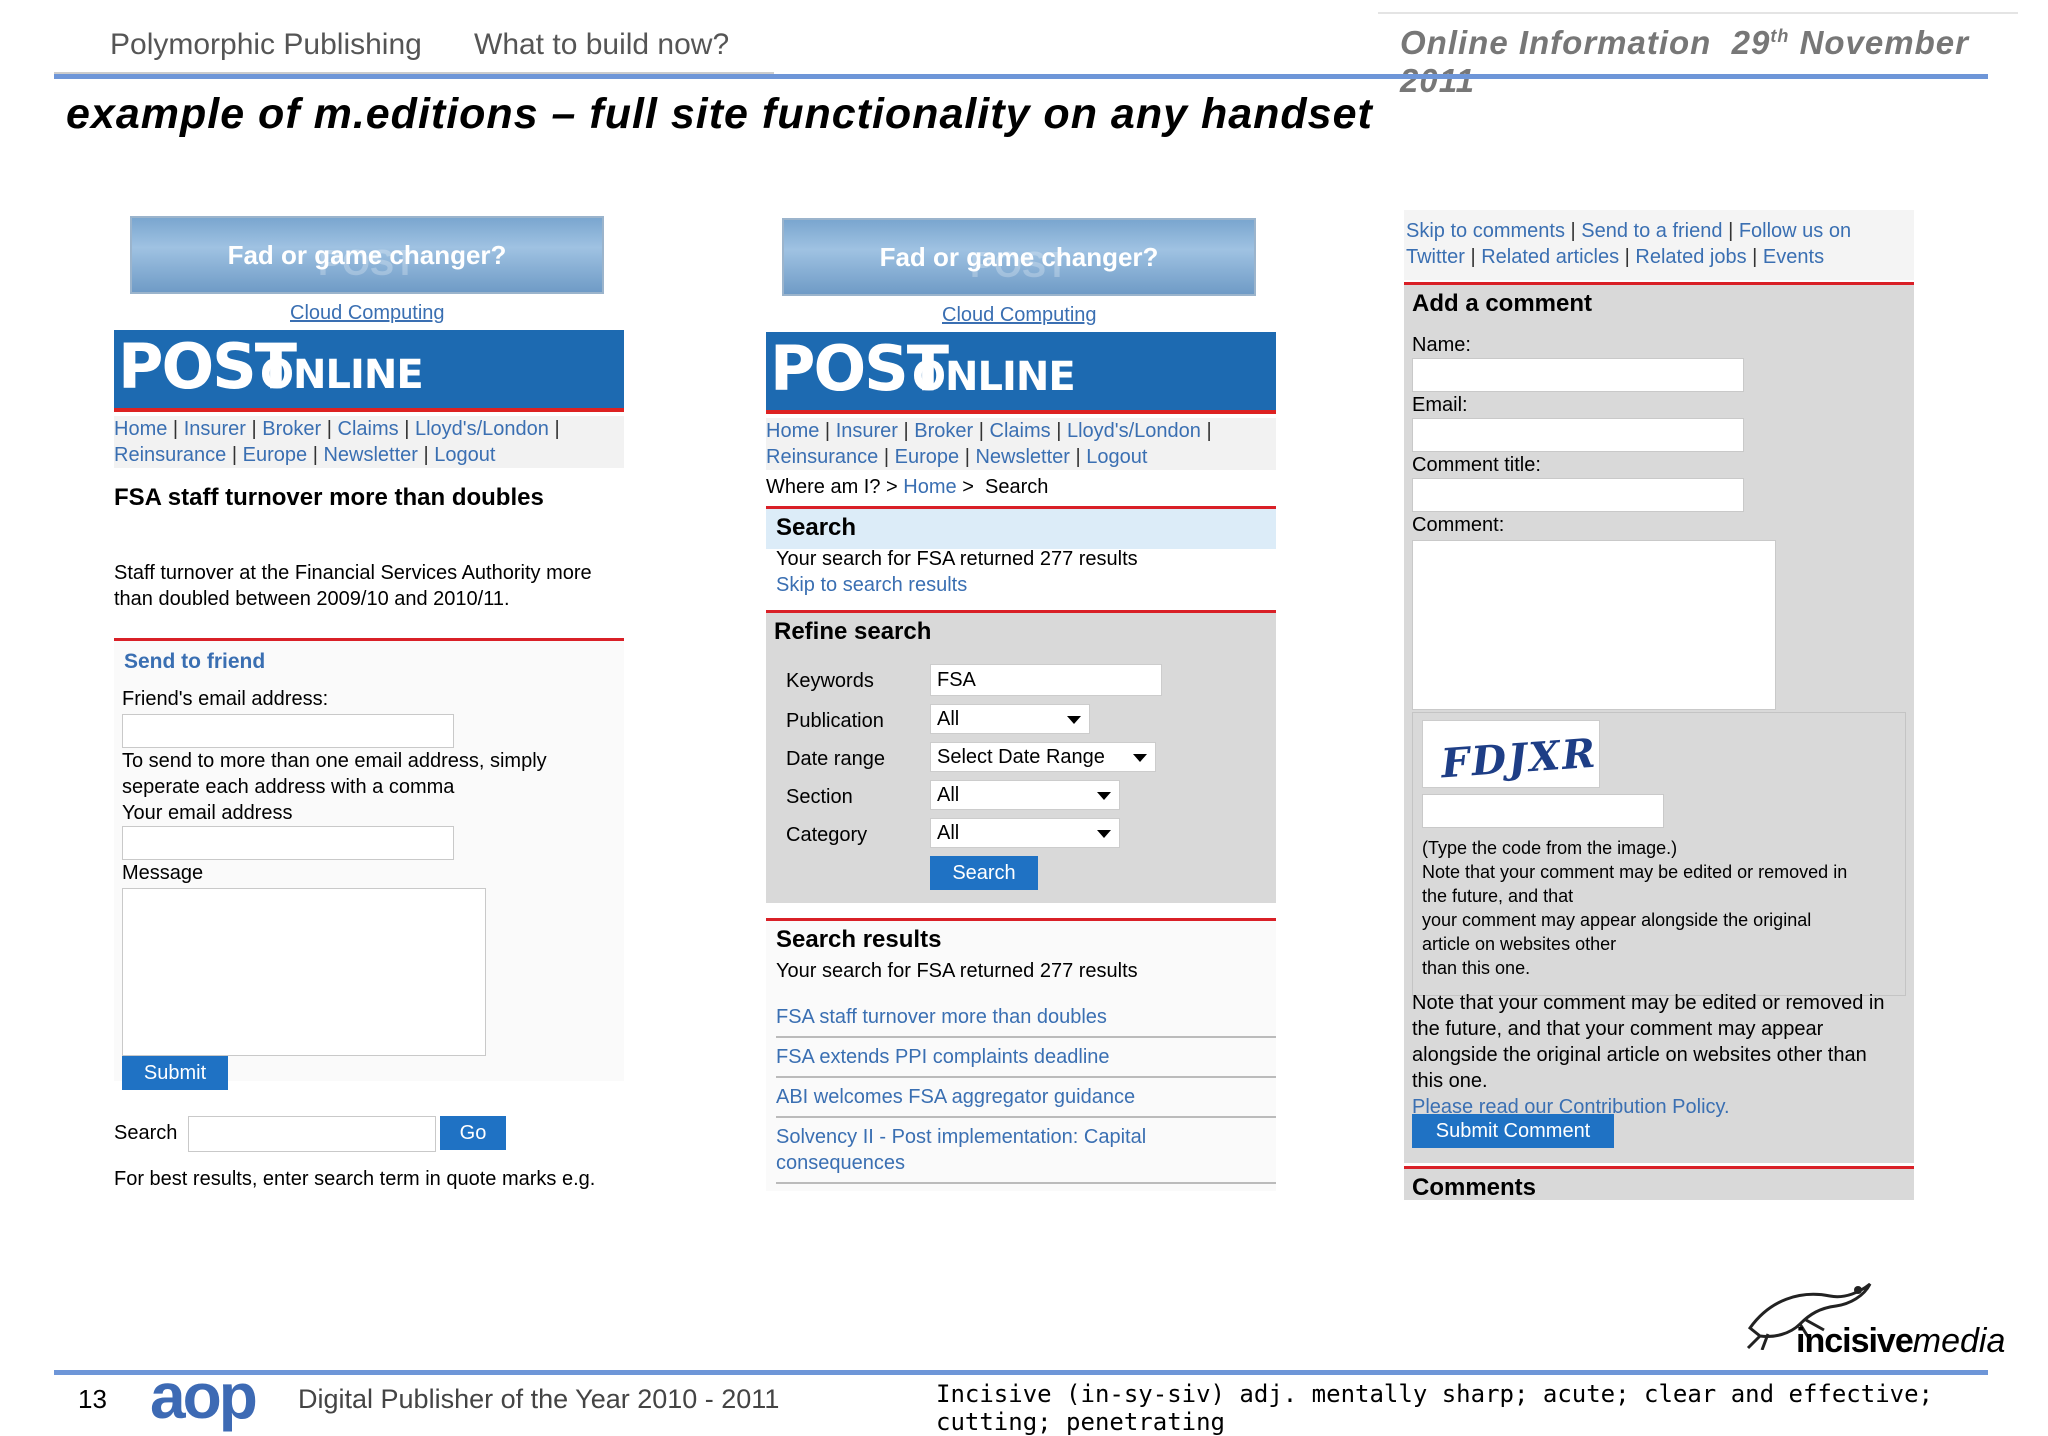  I want to click on refine-heading: Refine search, so click(853, 631).